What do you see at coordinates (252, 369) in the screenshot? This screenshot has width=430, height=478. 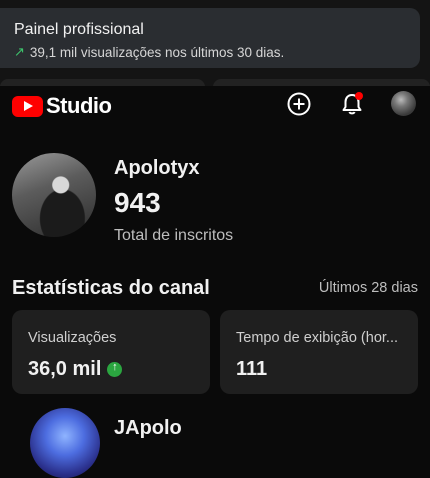 I see `watch-time-value: 111` at bounding box center [252, 369].